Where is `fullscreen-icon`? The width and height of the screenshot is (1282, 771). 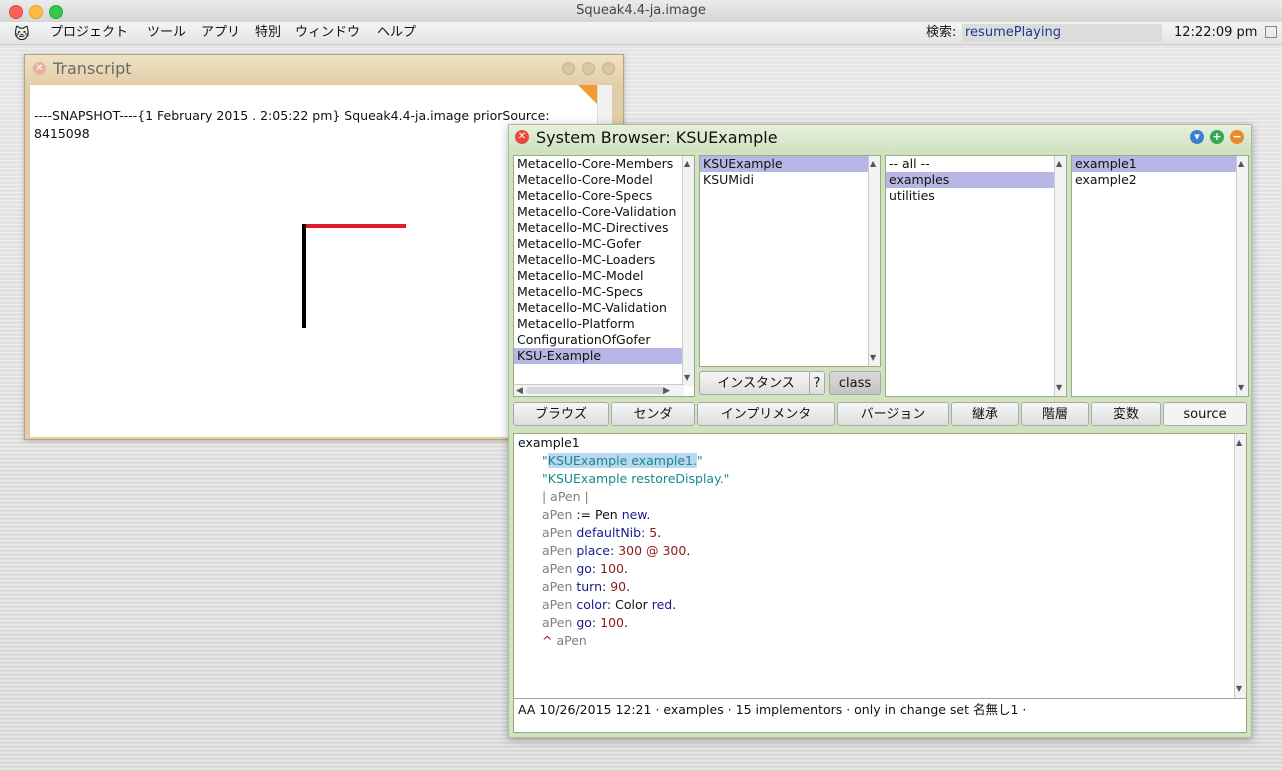 fullscreen-icon is located at coordinates (1271, 32).